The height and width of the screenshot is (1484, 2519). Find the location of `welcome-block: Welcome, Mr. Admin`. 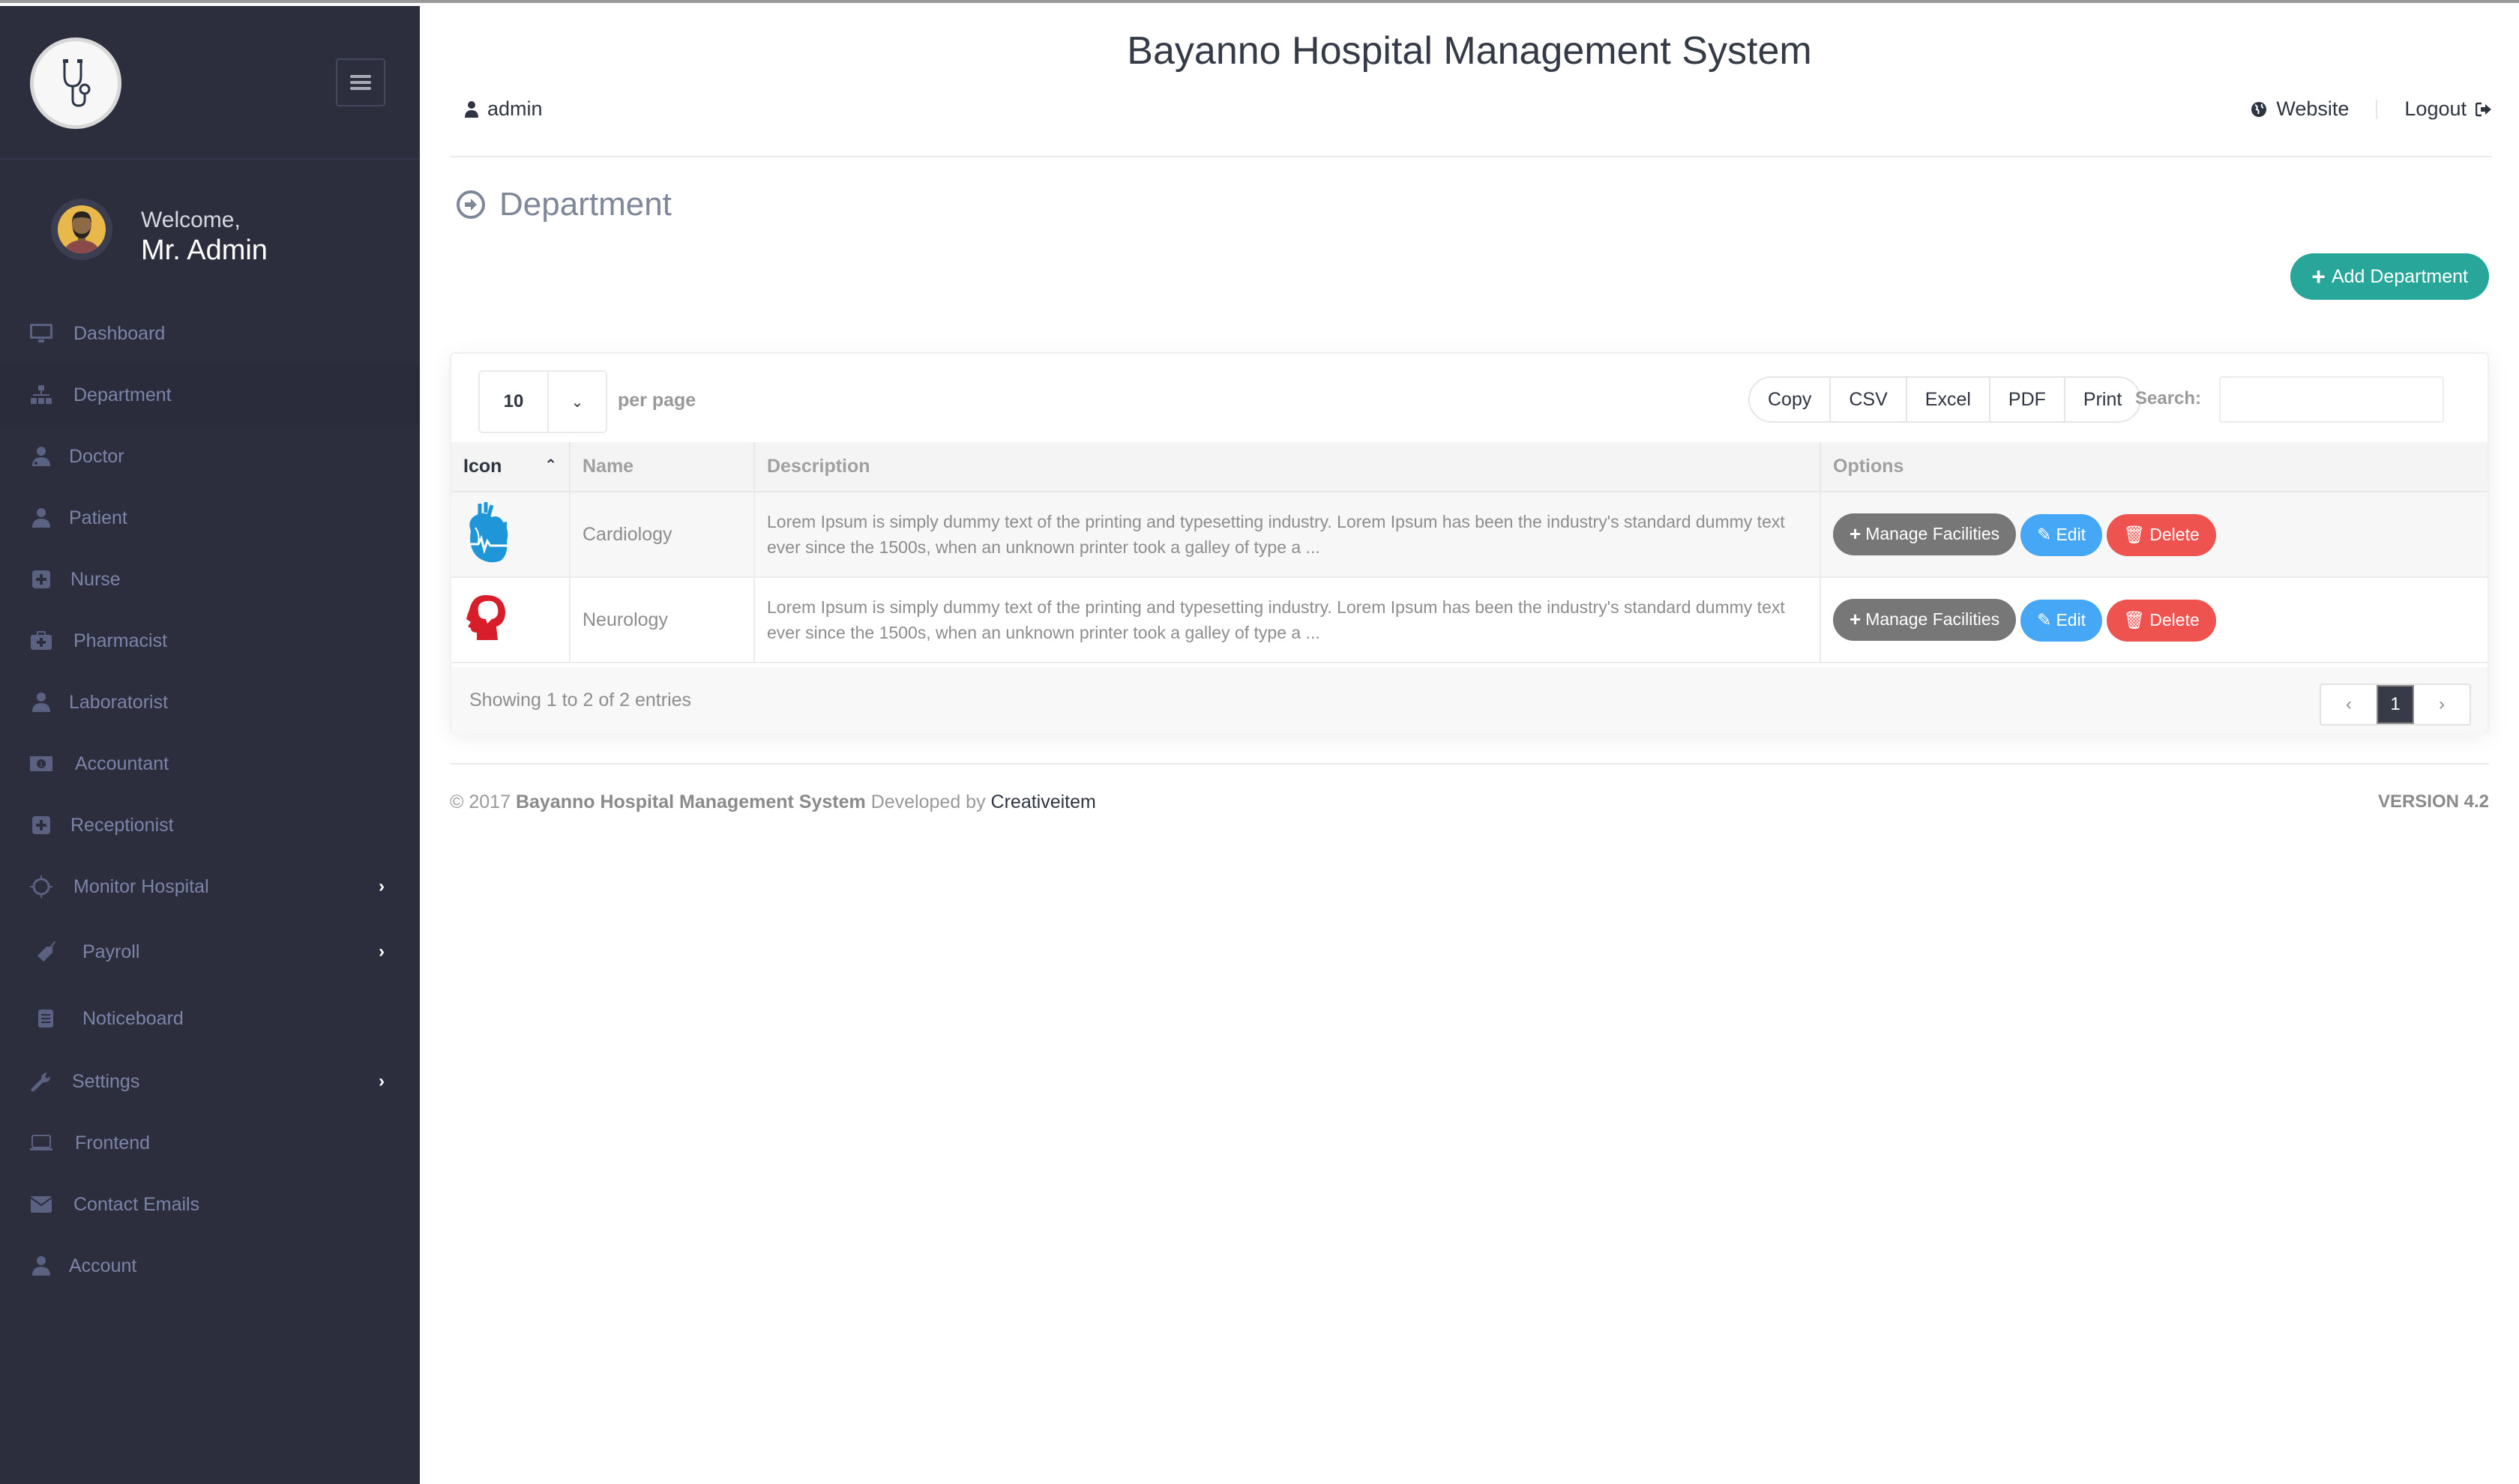

welcome-block: Welcome, Mr. Admin is located at coordinates (210, 239).